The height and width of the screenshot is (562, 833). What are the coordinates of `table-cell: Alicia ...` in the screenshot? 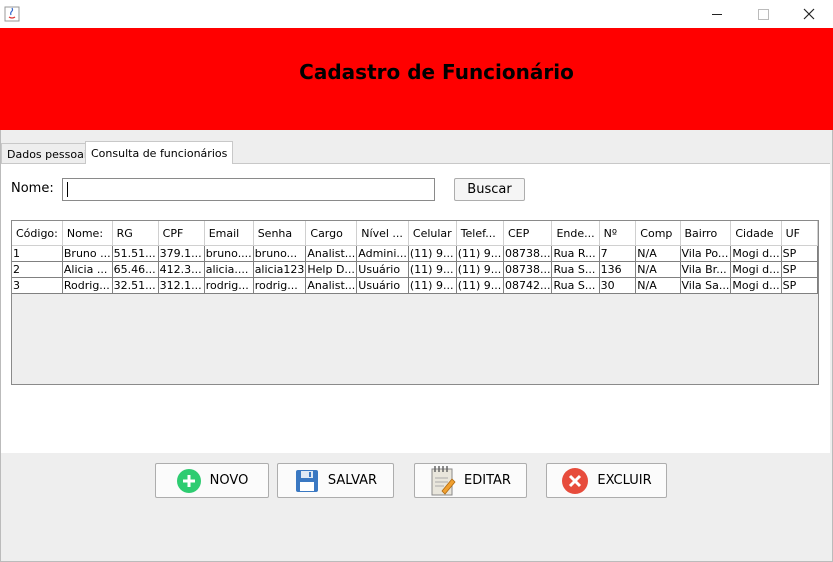 It's located at (87, 269).